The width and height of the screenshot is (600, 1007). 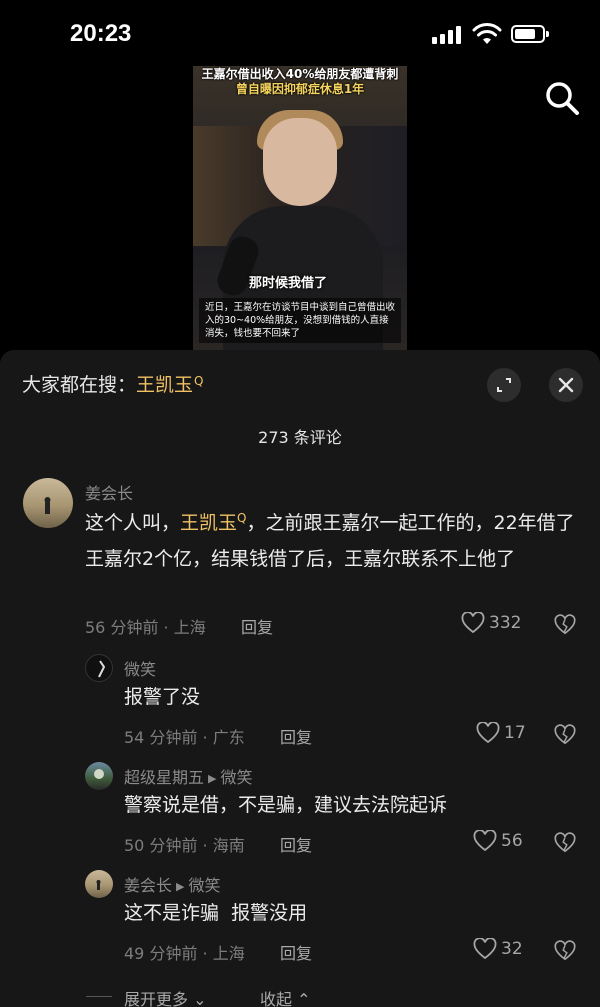 I want to click on video-title-line2: 曾自曝因抑郁症休息1年, so click(x=300, y=89).